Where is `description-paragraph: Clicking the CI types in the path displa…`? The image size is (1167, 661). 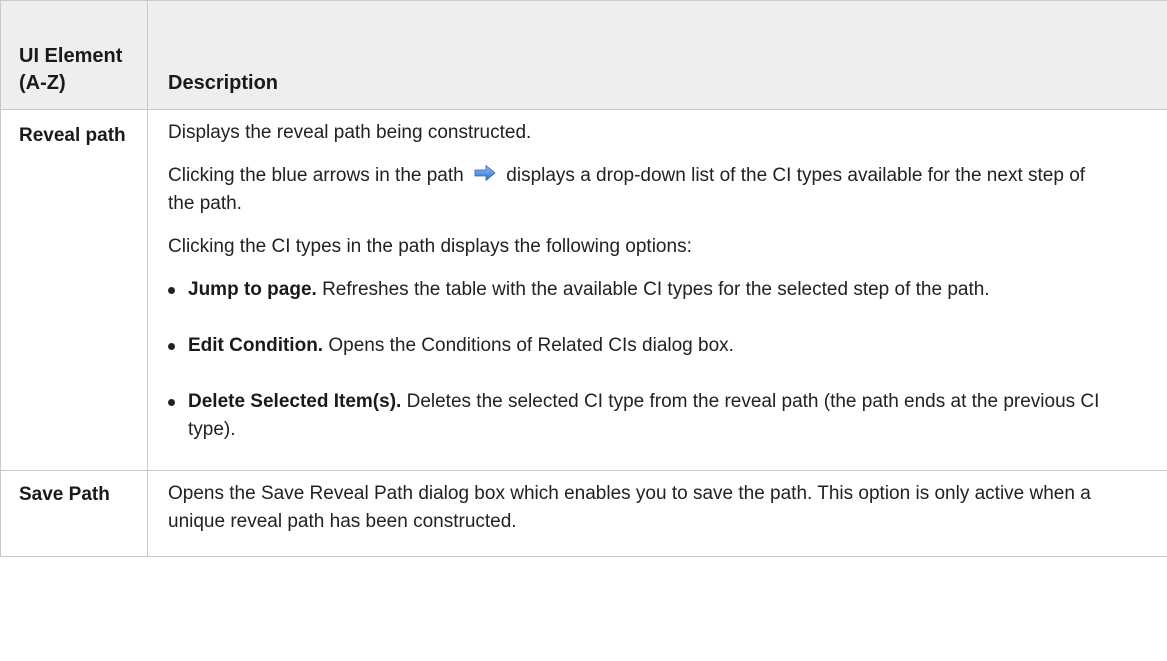 description-paragraph: Clicking the CI types in the path displa… is located at coordinates (430, 246).